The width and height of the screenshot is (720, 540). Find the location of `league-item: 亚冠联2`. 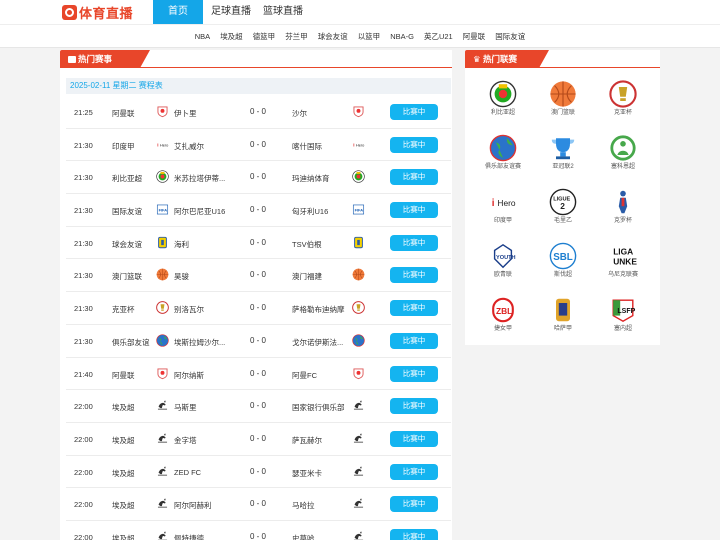

league-item: 亚冠联2 is located at coordinates (563, 158).